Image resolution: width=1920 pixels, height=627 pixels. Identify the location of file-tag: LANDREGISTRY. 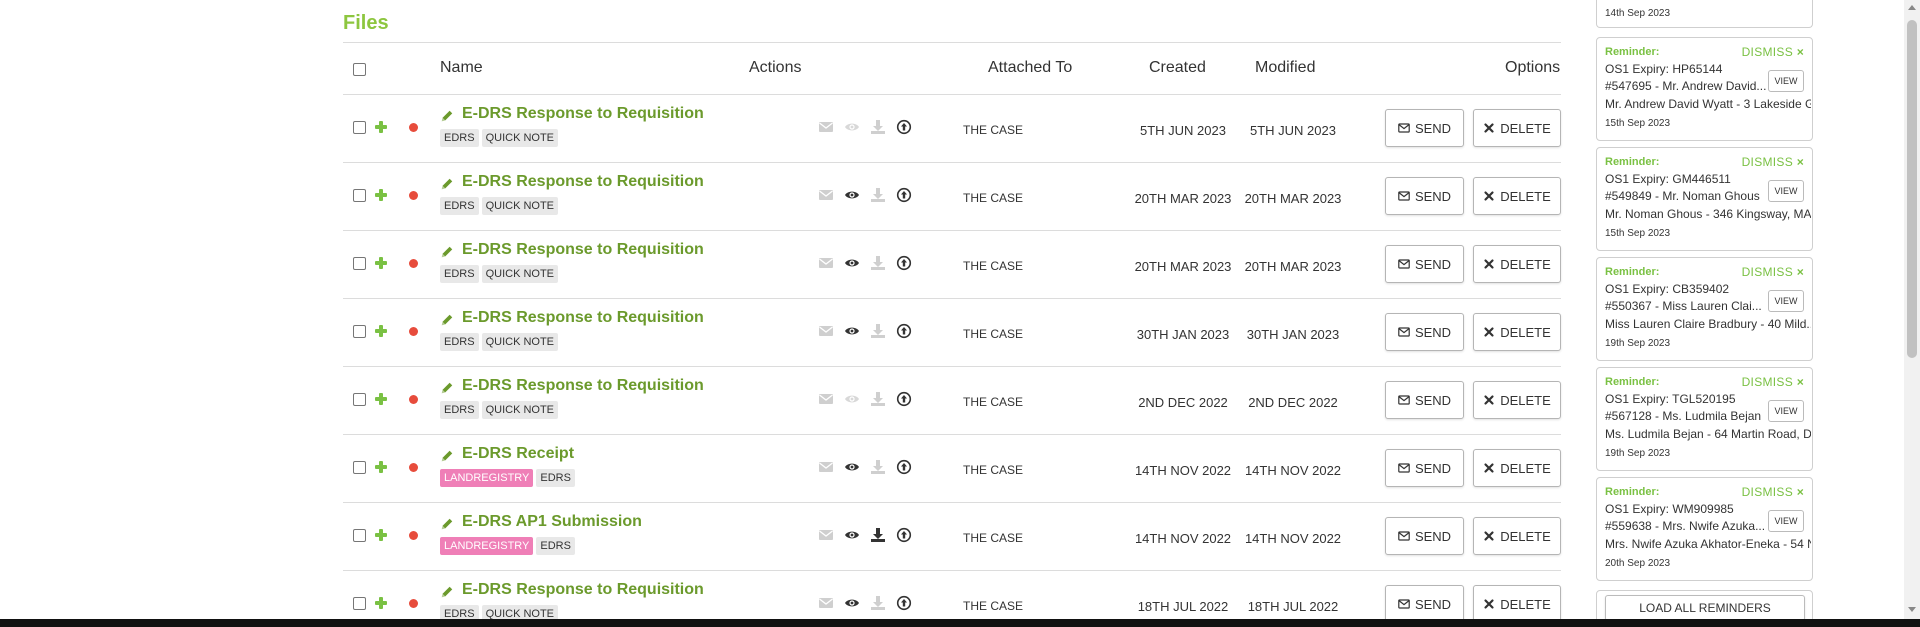
(487, 546).